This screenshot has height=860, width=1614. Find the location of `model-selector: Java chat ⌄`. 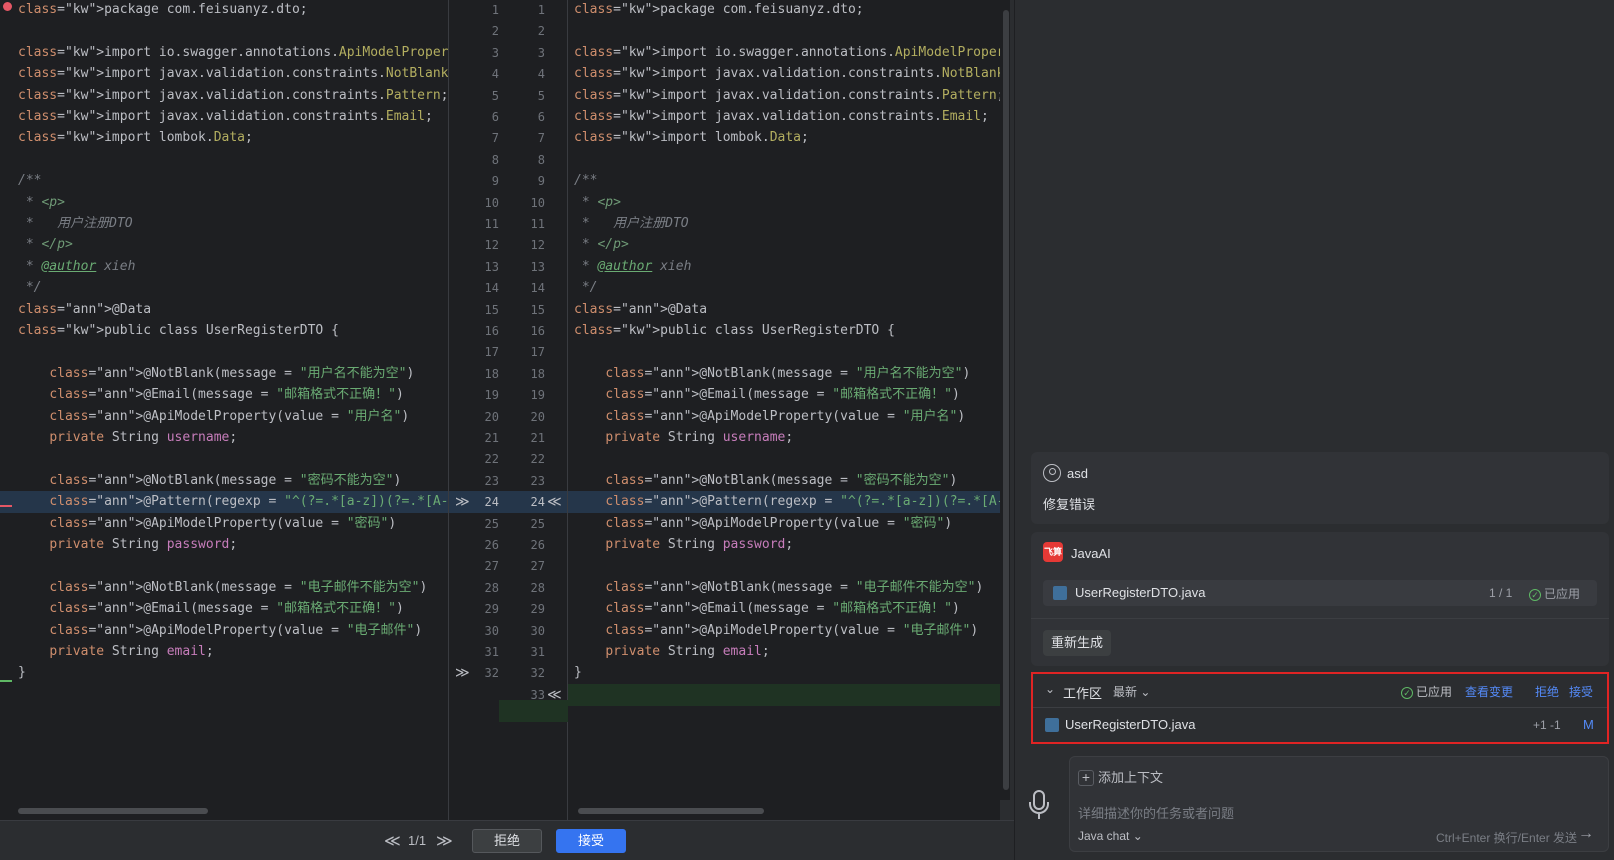

model-selector: Java chat ⌄ is located at coordinates (1110, 836).